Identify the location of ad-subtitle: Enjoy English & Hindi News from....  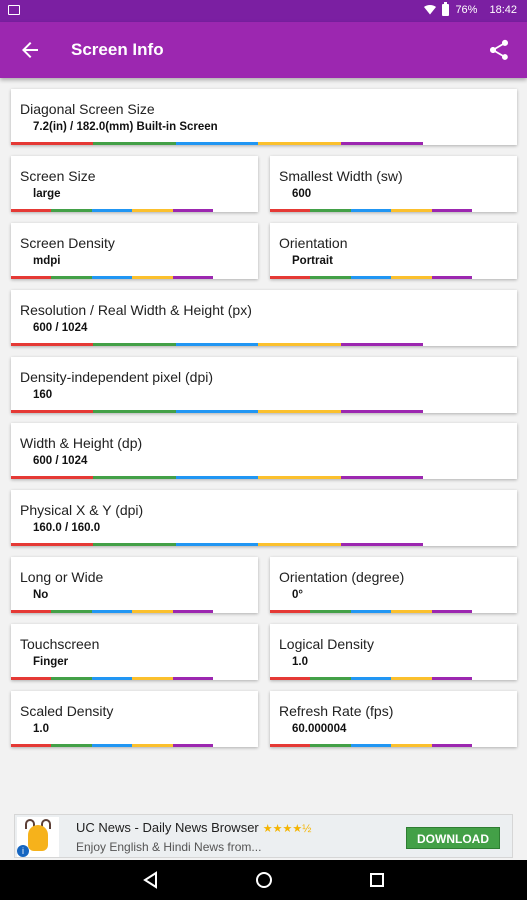
(169, 847).